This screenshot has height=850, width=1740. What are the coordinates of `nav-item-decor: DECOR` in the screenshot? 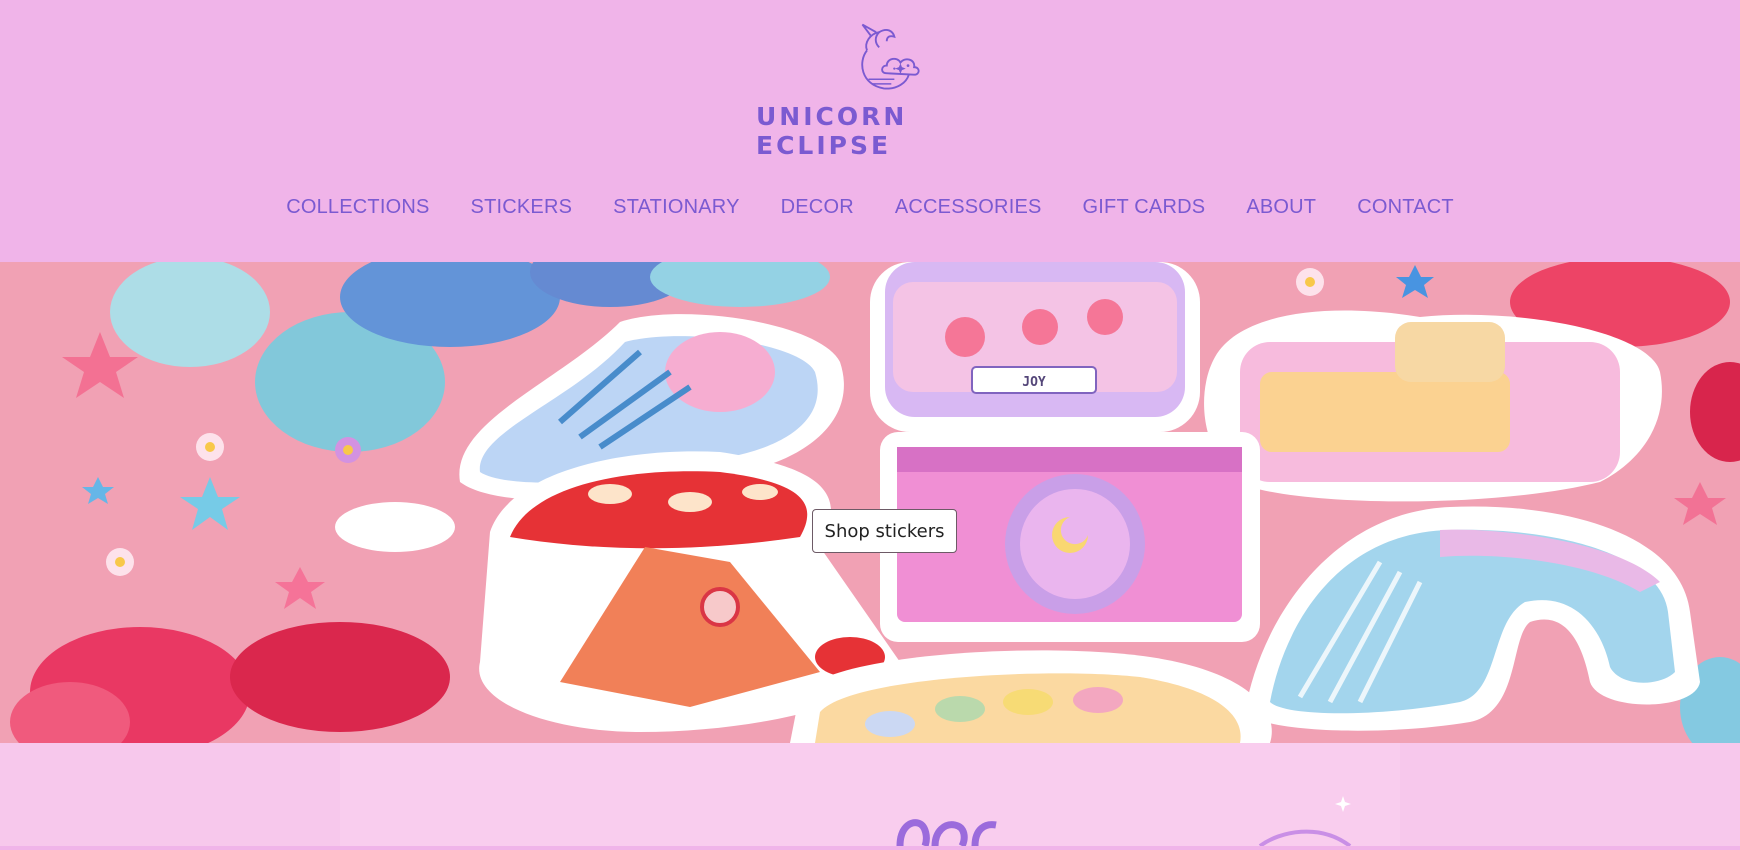 It's located at (817, 213).